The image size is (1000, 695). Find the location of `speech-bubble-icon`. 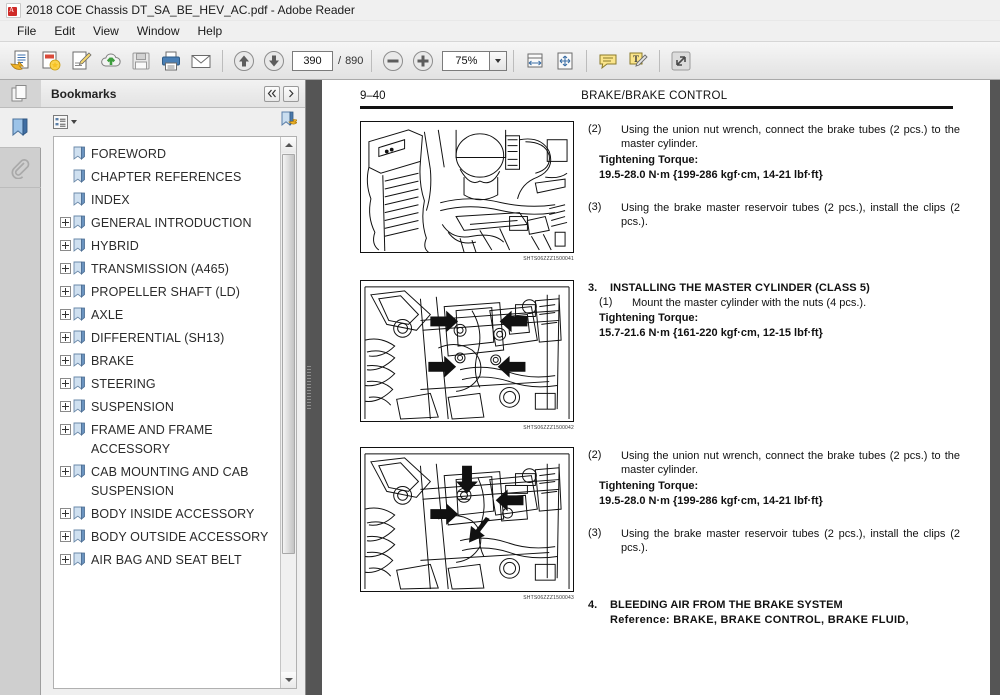

speech-bubble-icon is located at coordinates (608, 61).